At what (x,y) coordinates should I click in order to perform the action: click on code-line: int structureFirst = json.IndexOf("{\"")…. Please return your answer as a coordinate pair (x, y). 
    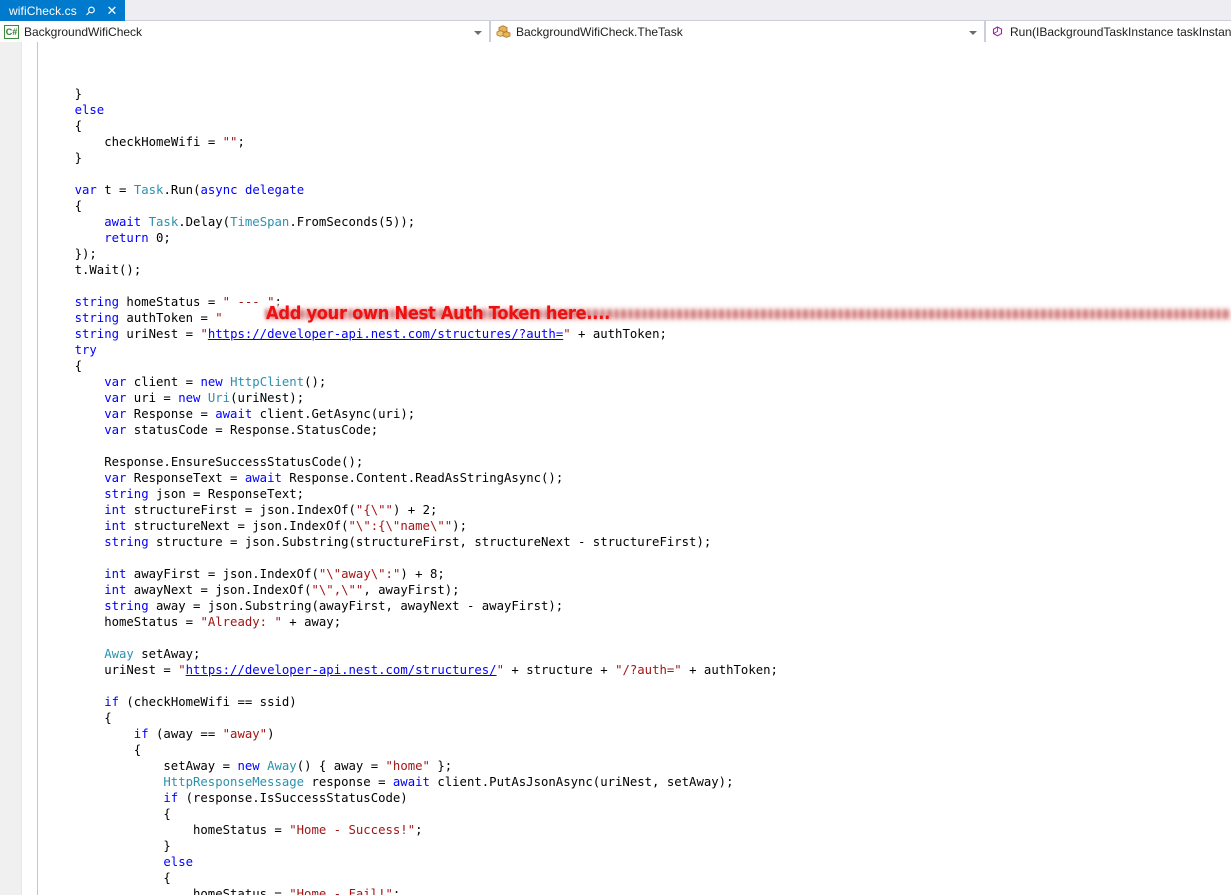
    Looking at the image, I should click on (270, 510).